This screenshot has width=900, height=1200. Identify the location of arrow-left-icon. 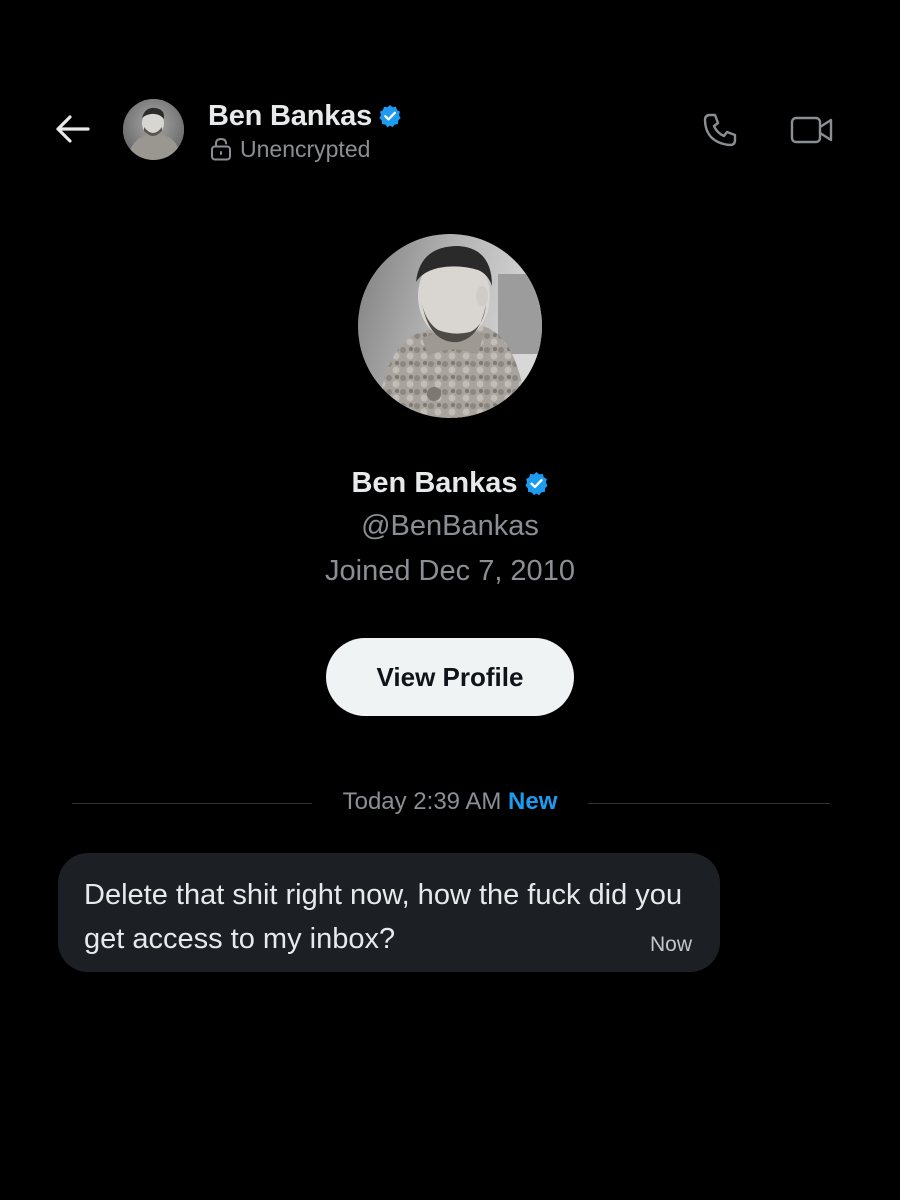
(73, 129).